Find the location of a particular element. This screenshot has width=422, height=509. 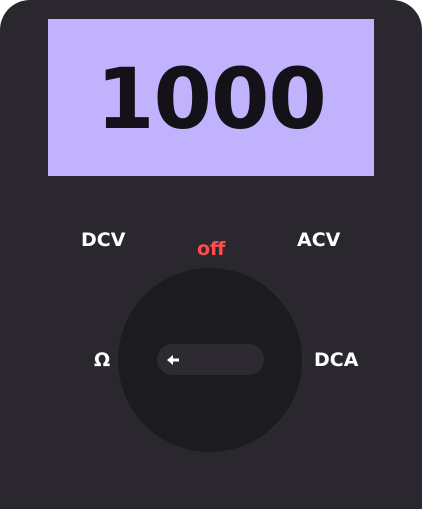

dial-pointer is located at coordinates (210, 359).